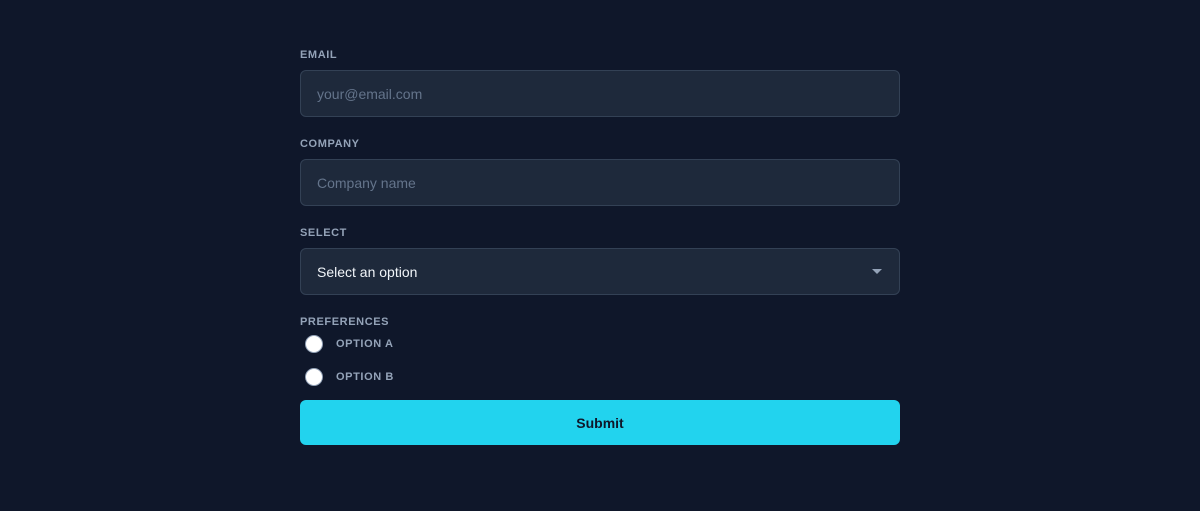 The height and width of the screenshot is (511, 1200). What do you see at coordinates (600, 422) in the screenshot?
I see `submit-button: Submit` at bounding box center [600, 422].